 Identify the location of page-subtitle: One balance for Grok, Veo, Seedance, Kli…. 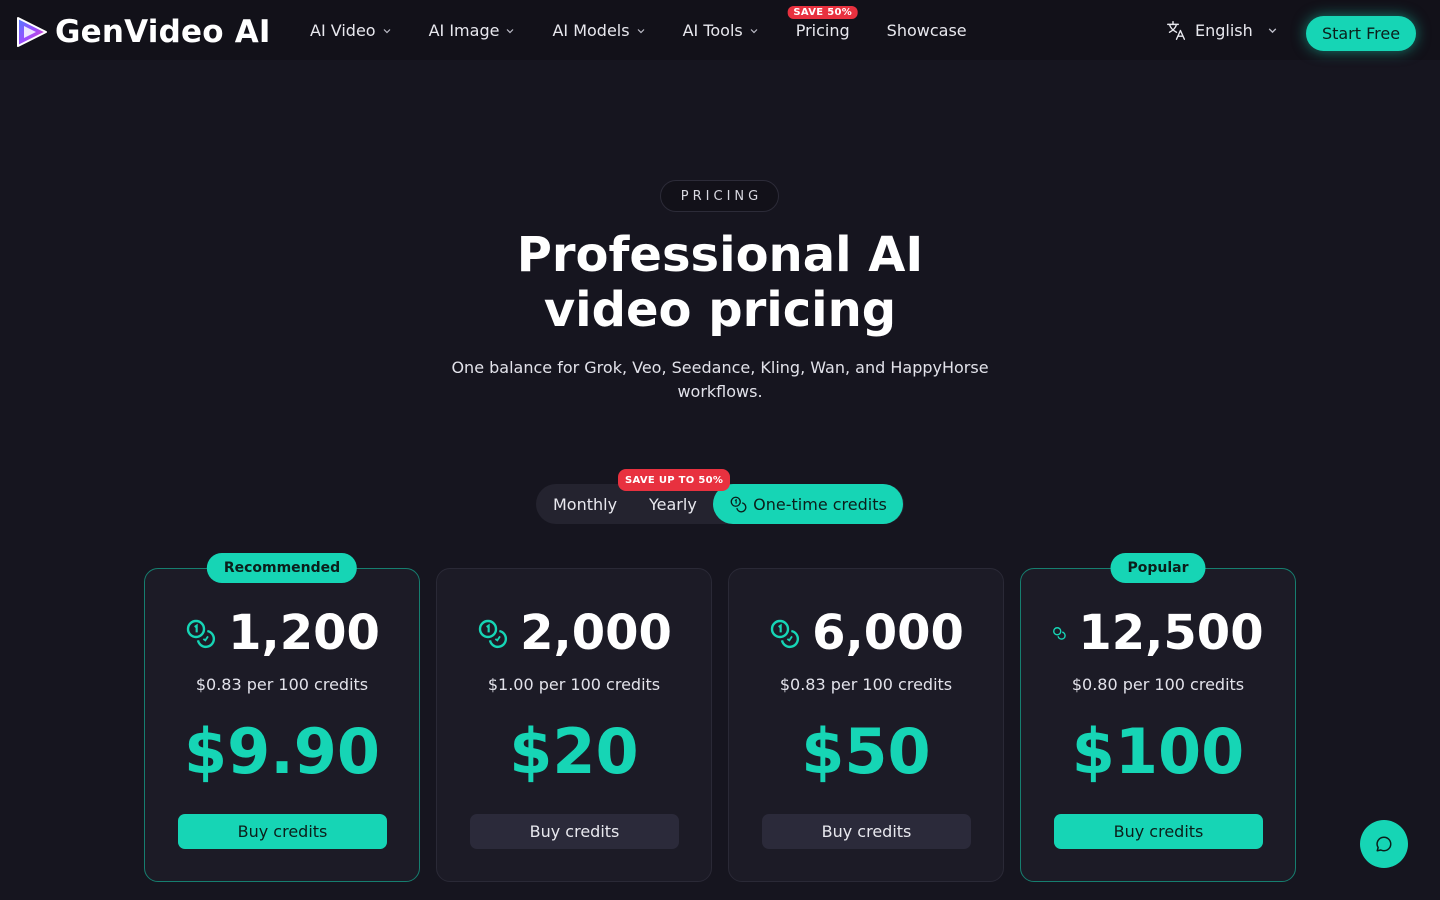
(720, 379).